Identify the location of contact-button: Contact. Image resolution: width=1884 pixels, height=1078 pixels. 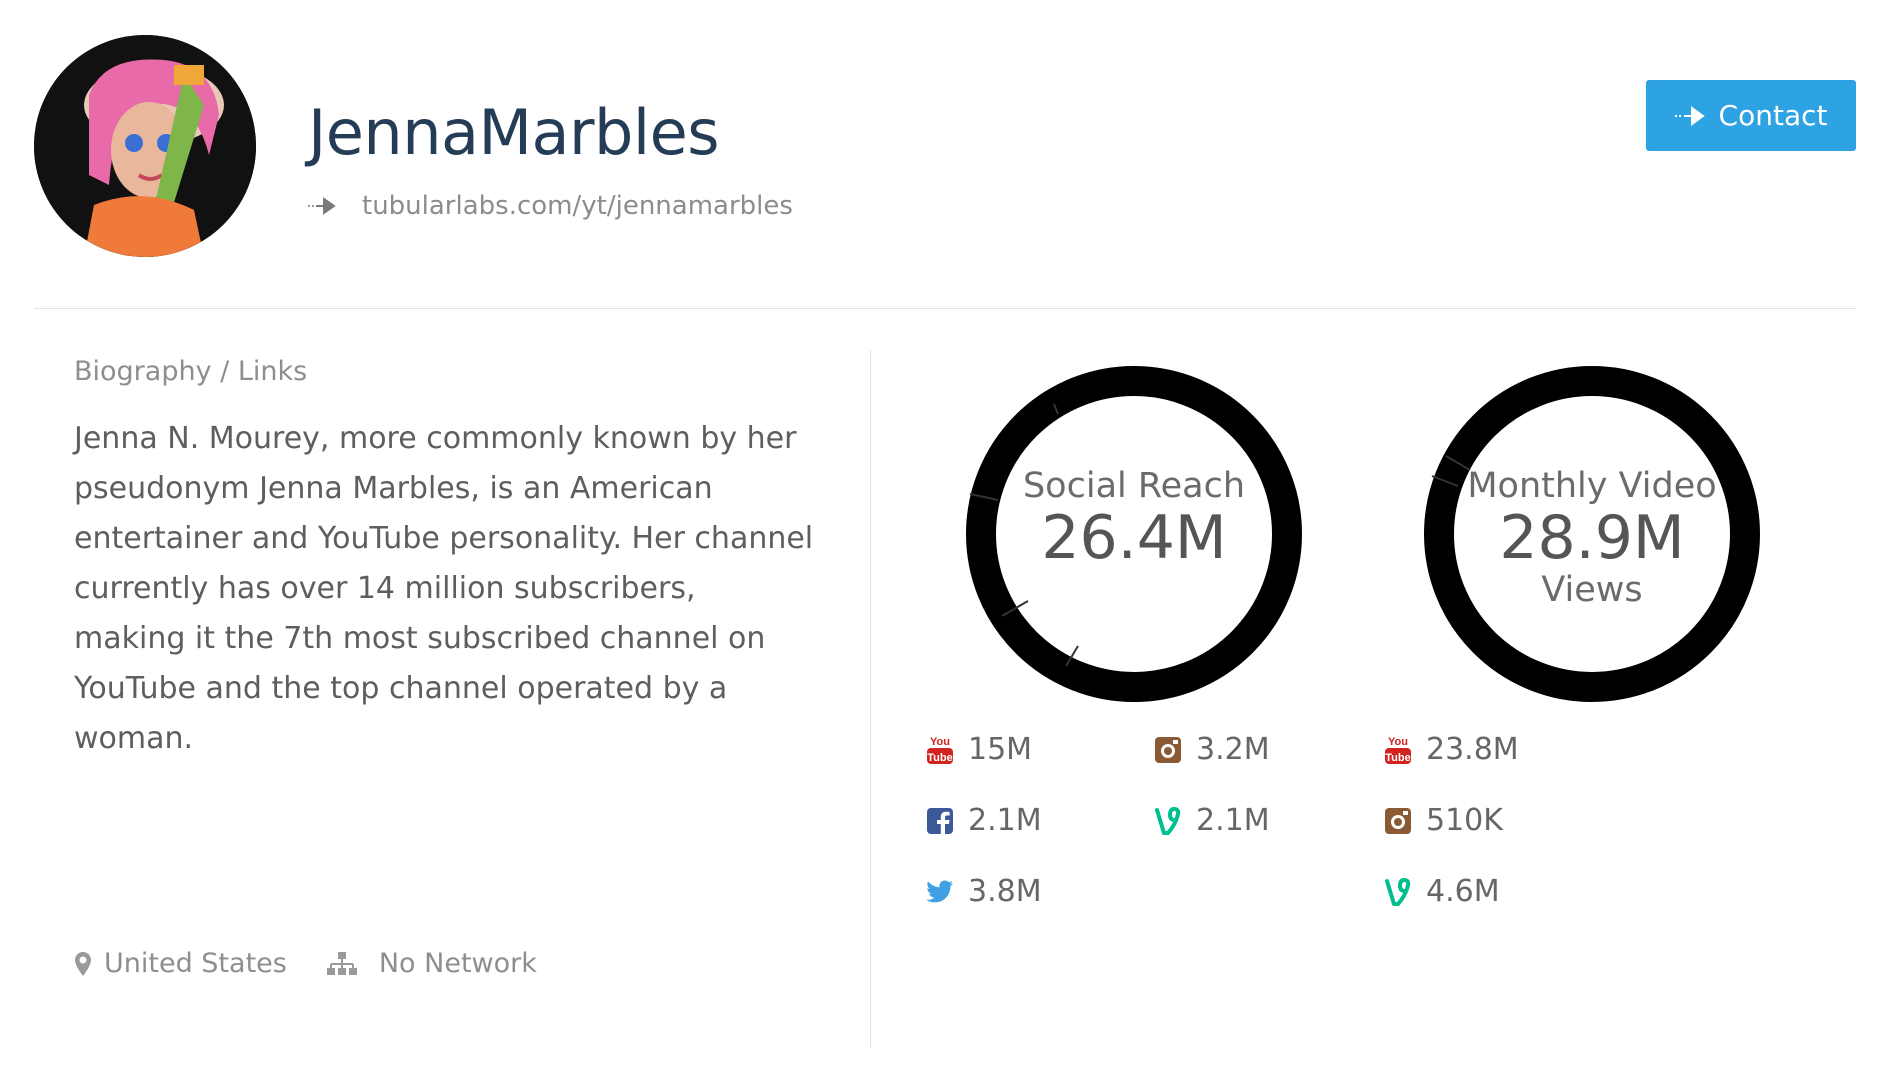
(1751, 115).